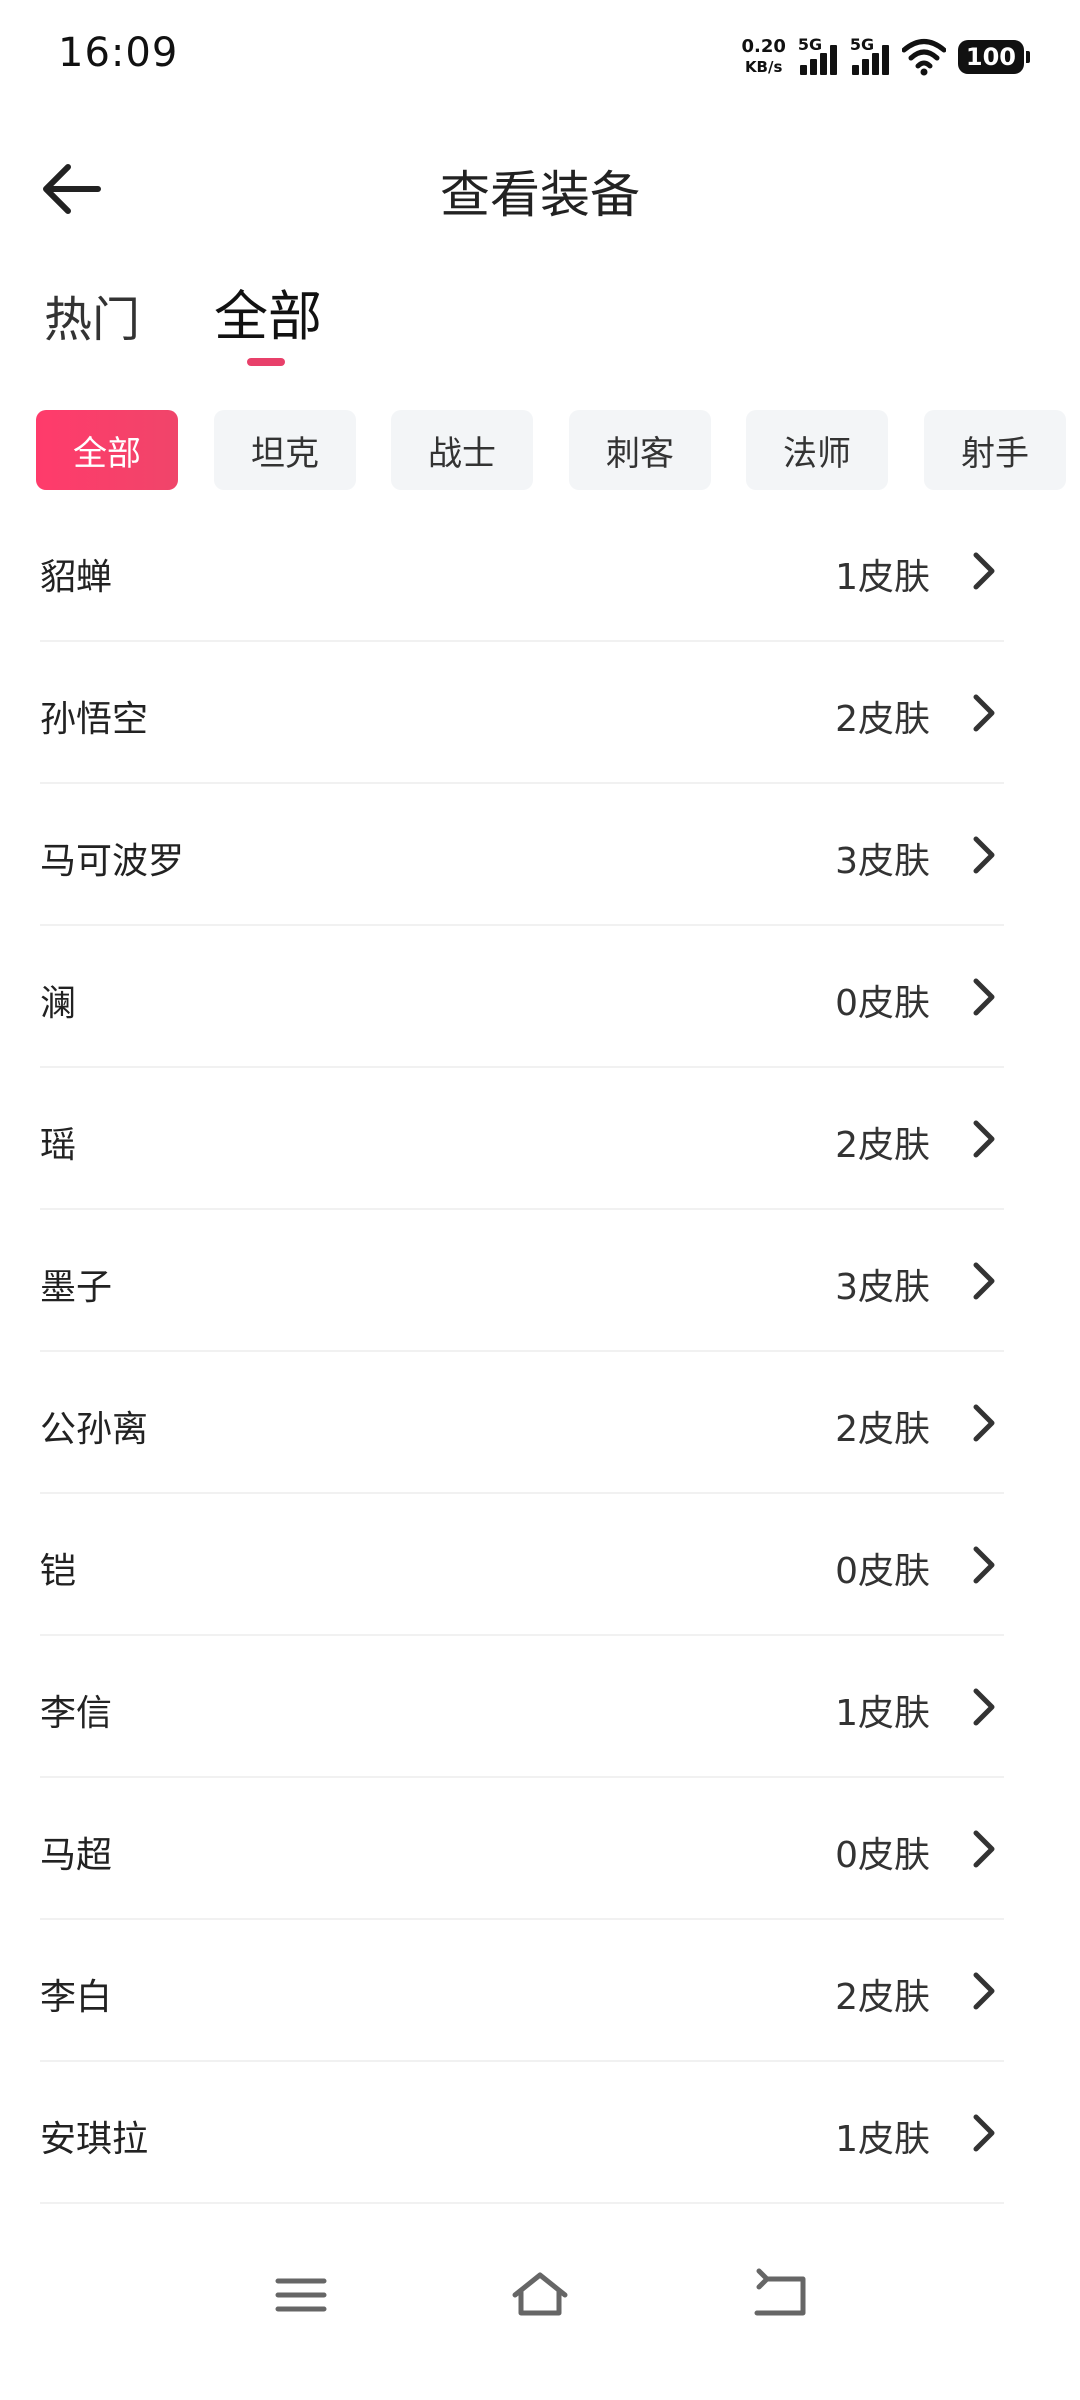 Image resolution: width=1080 pixels, height=2400 pixels. Describe the element at coordinates (540, 1991) in the screenshot. I see `list-item: 李白 2皮肤` at that location.